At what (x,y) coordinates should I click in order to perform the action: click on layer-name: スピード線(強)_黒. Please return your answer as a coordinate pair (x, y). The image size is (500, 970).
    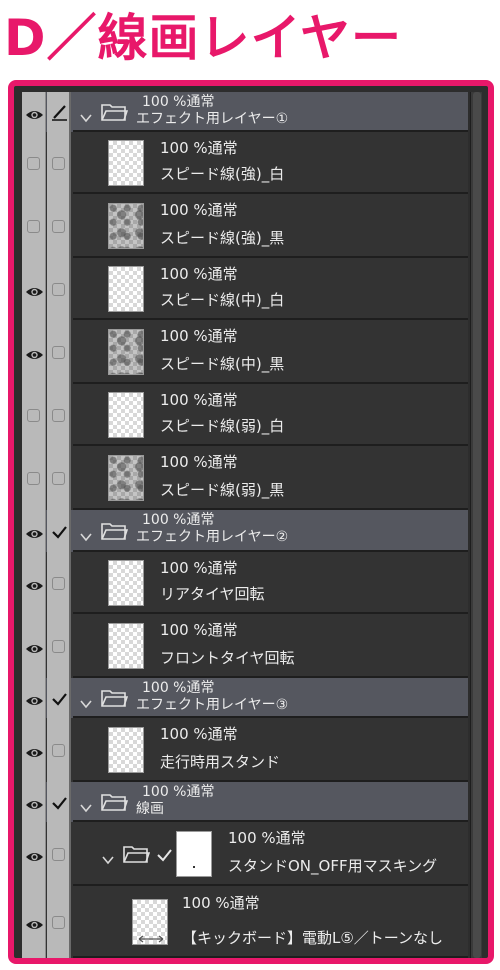
    Looking at the image, I should click on (222, 238).